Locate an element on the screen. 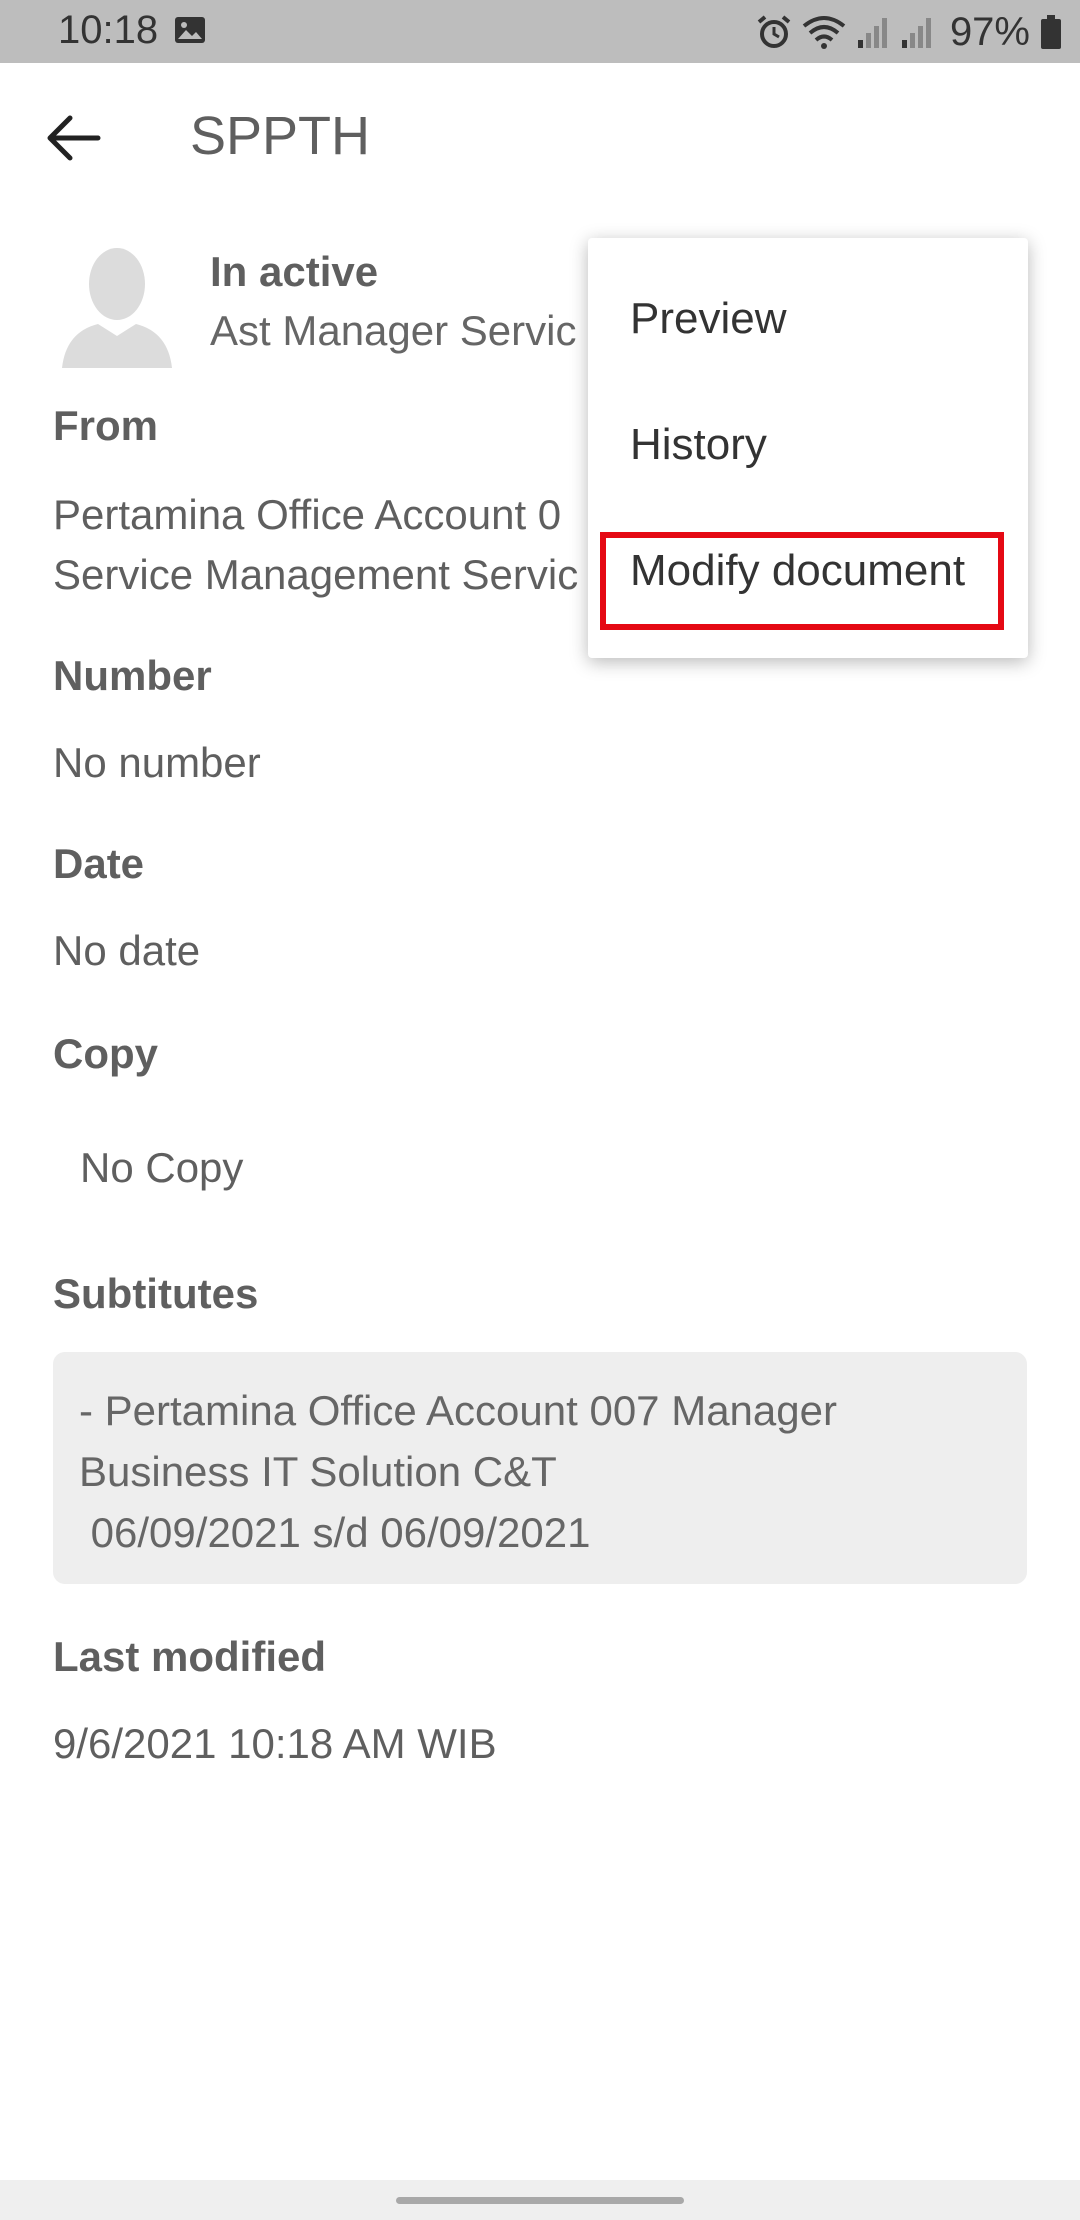 Image resolution: width=1080 pixels, height=2220 pixels. overflow-menu: Preview History Modify document is located at coordinates (808, 448).